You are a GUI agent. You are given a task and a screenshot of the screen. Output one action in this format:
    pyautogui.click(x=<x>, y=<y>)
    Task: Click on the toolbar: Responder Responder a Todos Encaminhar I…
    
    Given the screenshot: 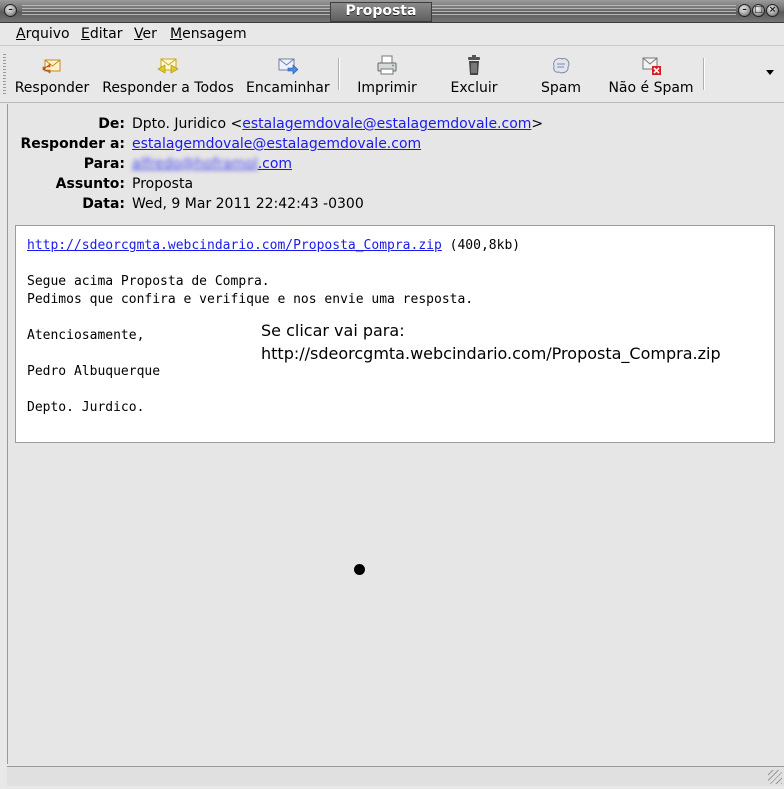 What is the action you would take?
    pyautogui.click(x=392, y=74)
    